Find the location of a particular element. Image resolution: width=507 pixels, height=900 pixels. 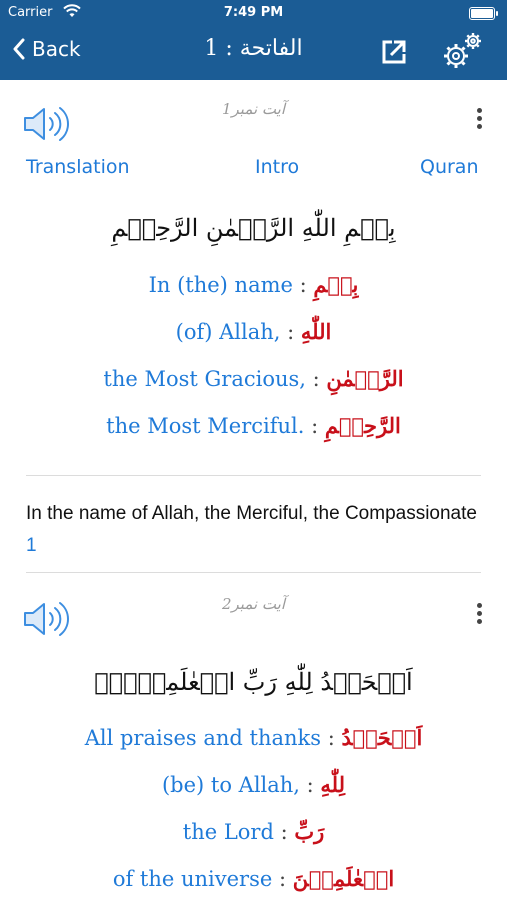

word-row: All praises and thanks : اَلۡحَمۡدُ is located at coordinates (253, 737).